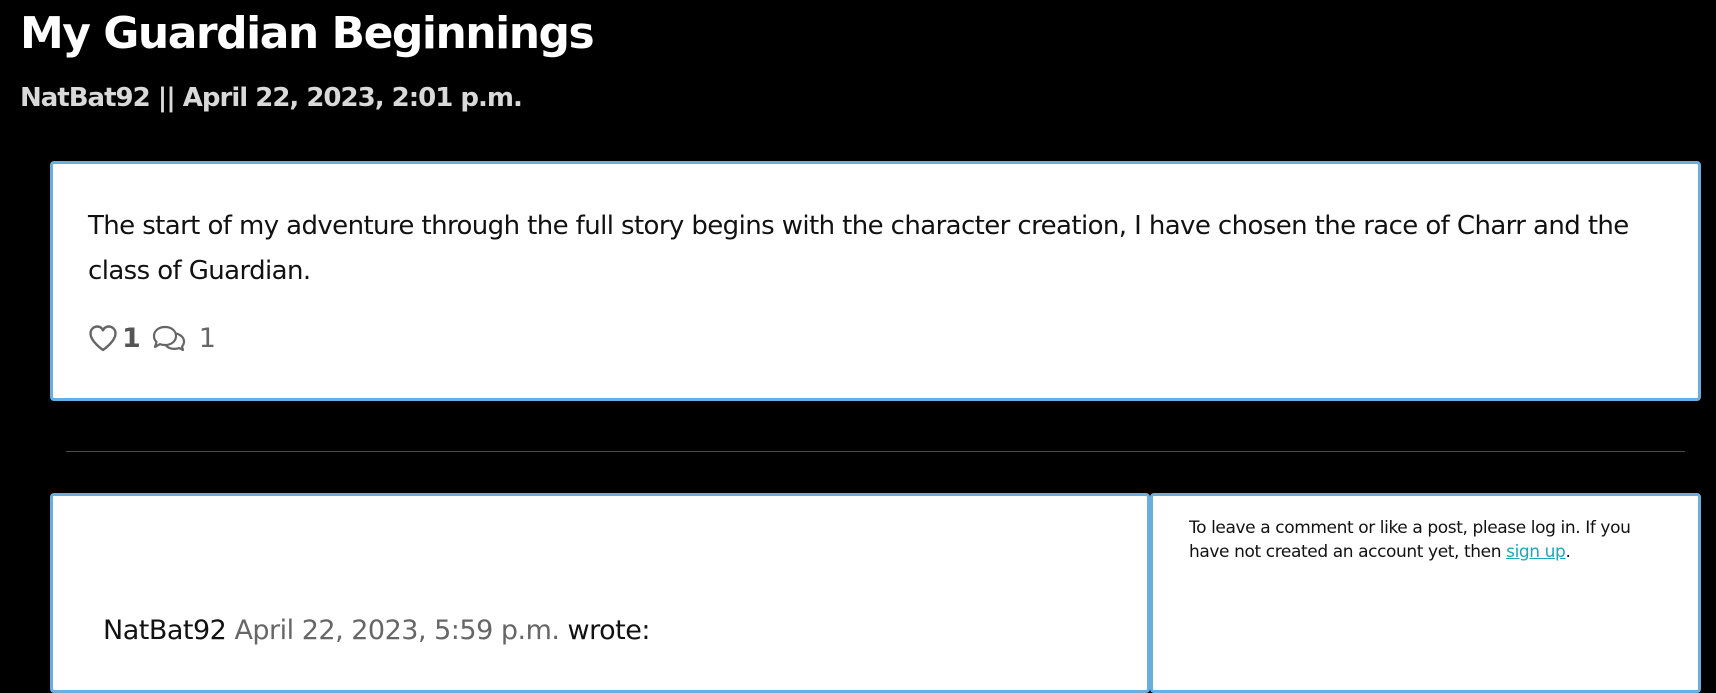  I want to click on sign-up-link: sign up, so click(1536, 552).